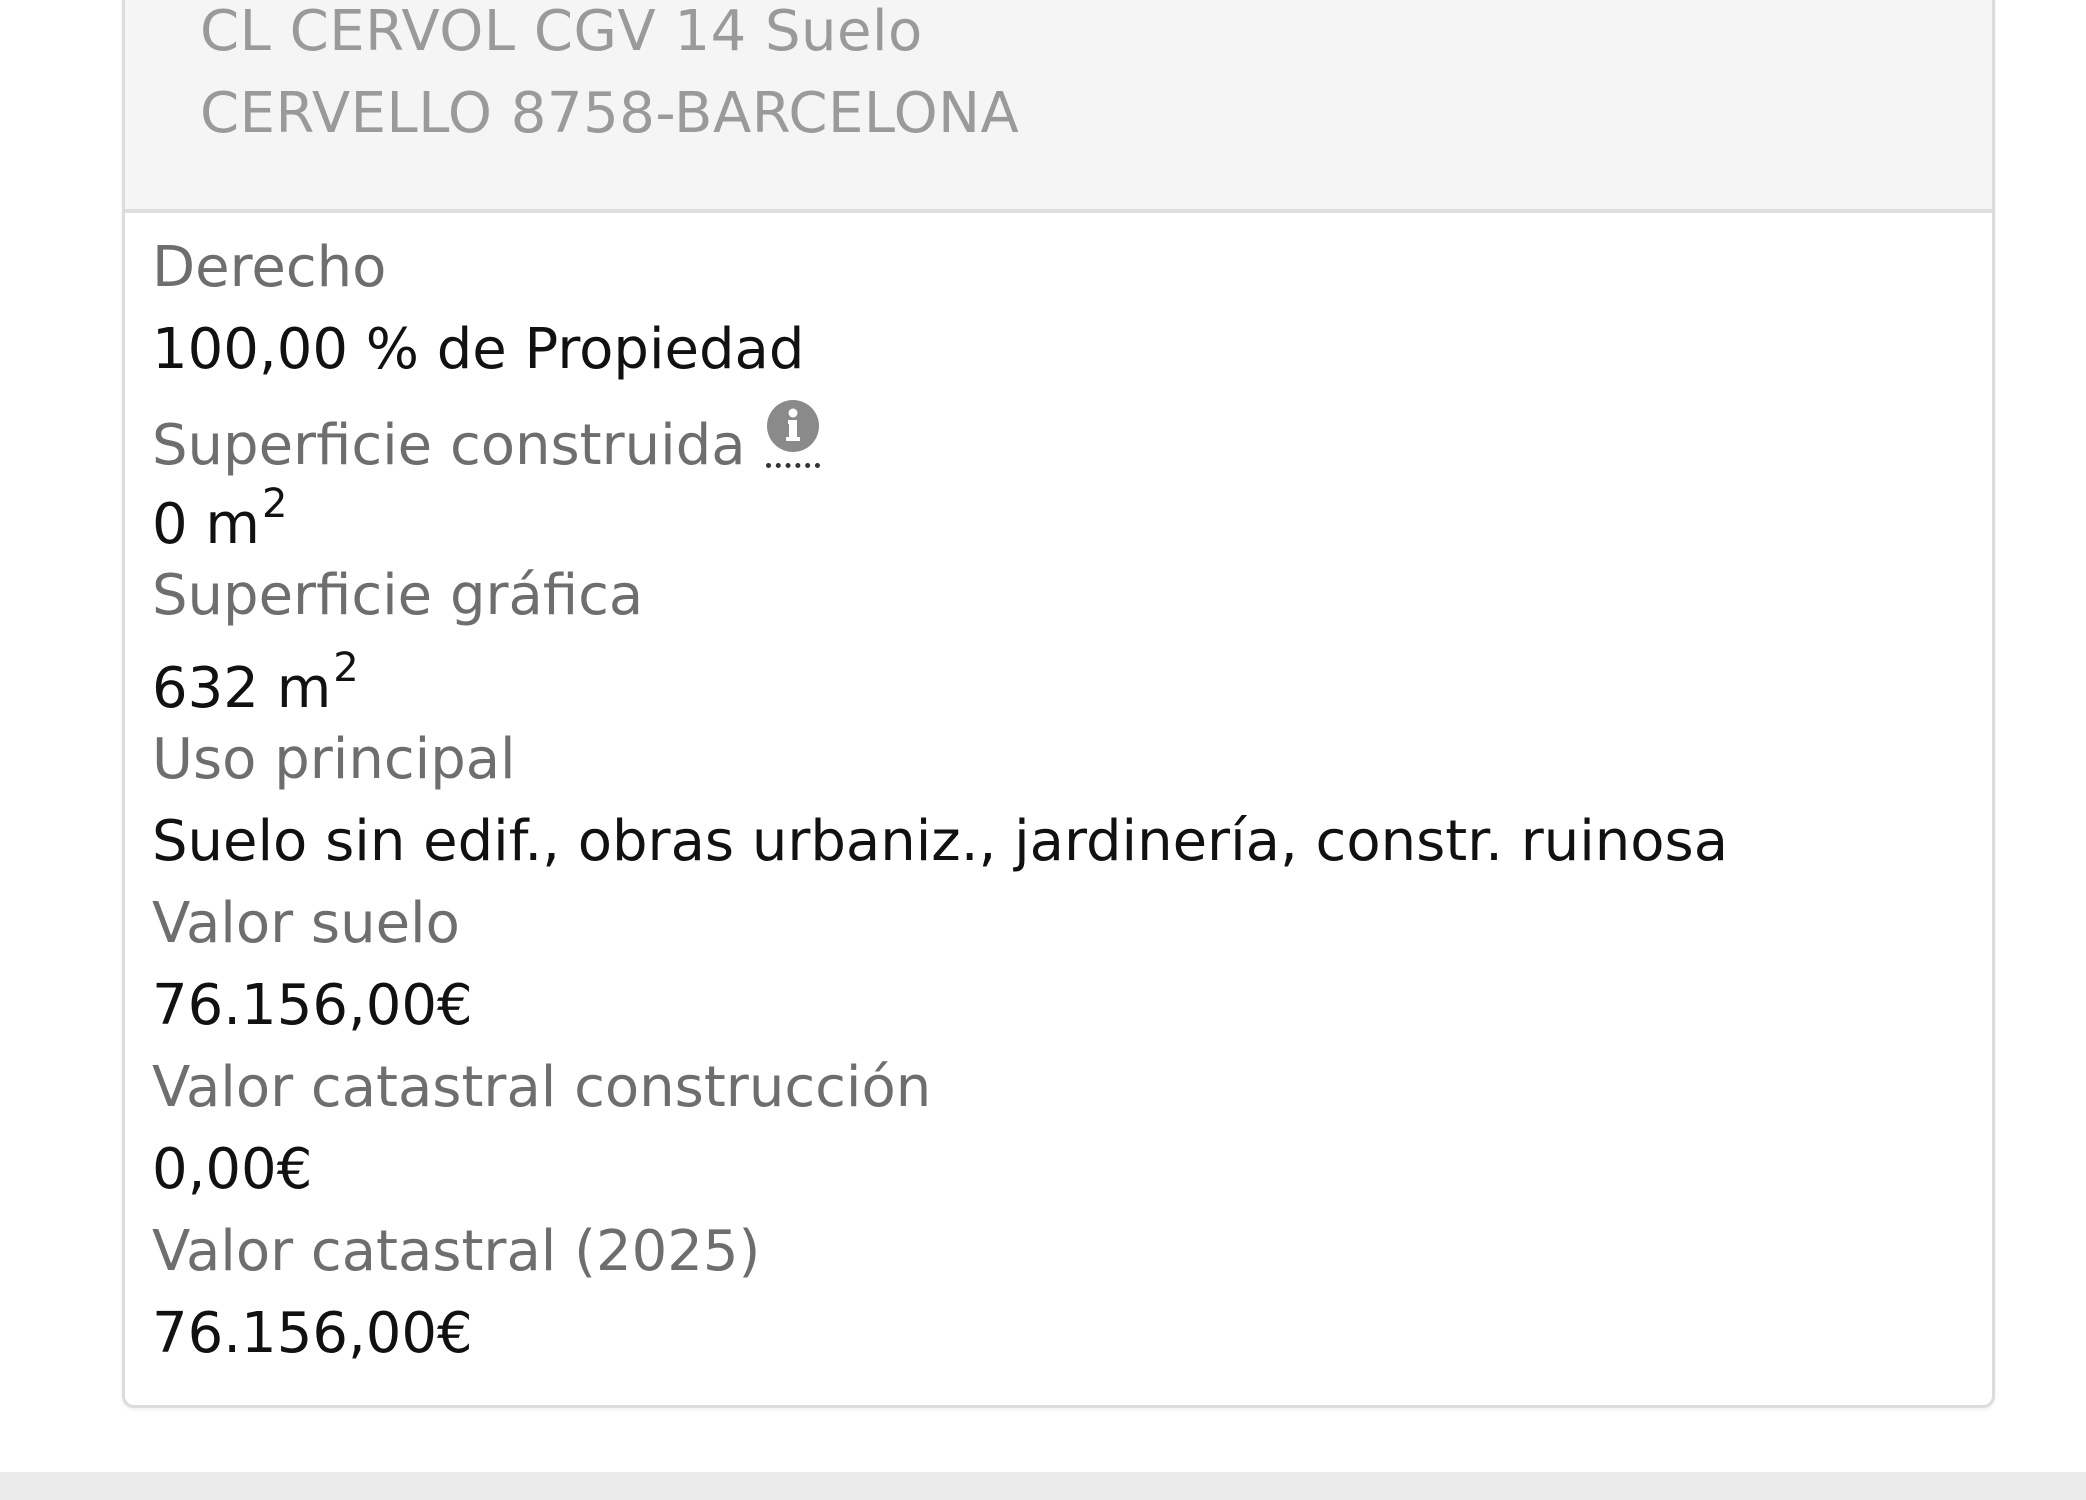 This screenshot has width=2086, height=1500. I want to click on superficie-construida-row: Superficie construida, so click(486, 438).